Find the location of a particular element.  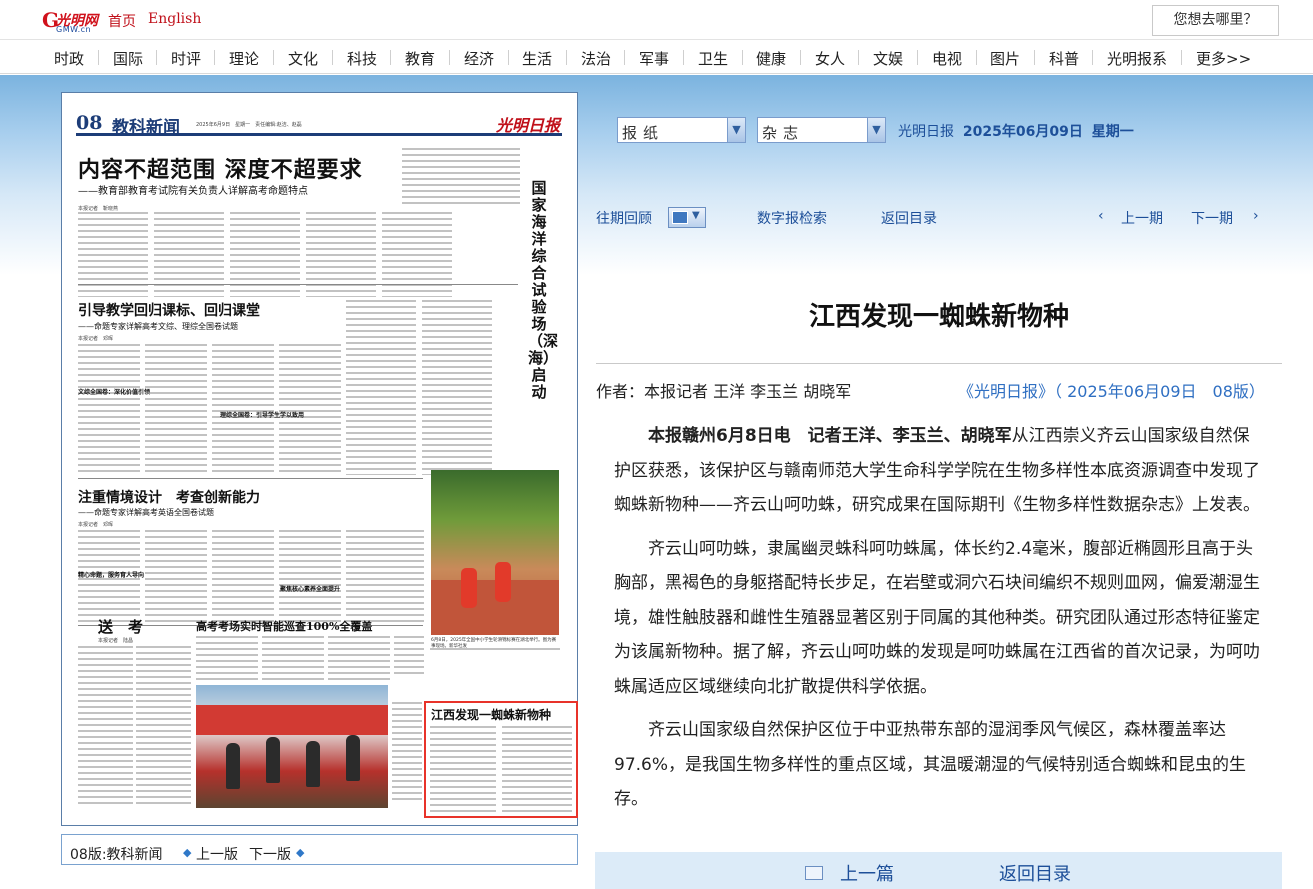

nav-item-fazhi: 法治 is located at coordinates (596, 58).